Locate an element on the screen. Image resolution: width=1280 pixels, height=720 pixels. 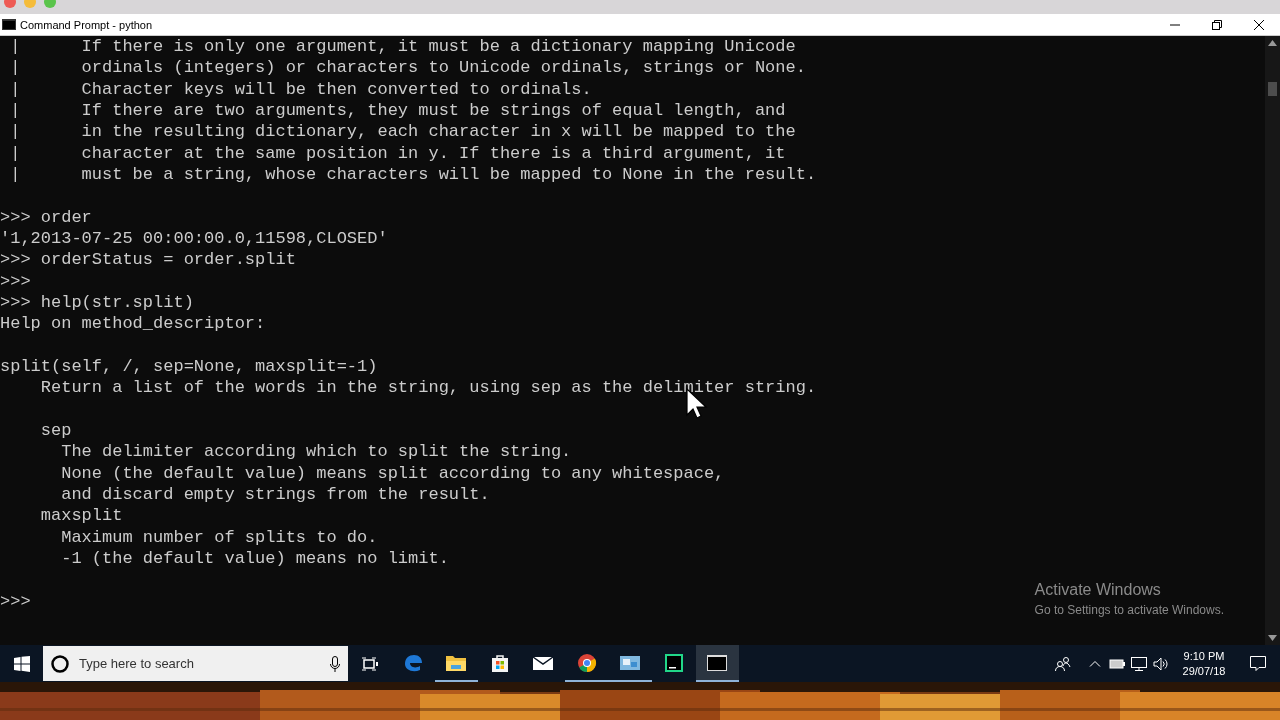
search-field: Type here to search is located at coordinates (199, 663).